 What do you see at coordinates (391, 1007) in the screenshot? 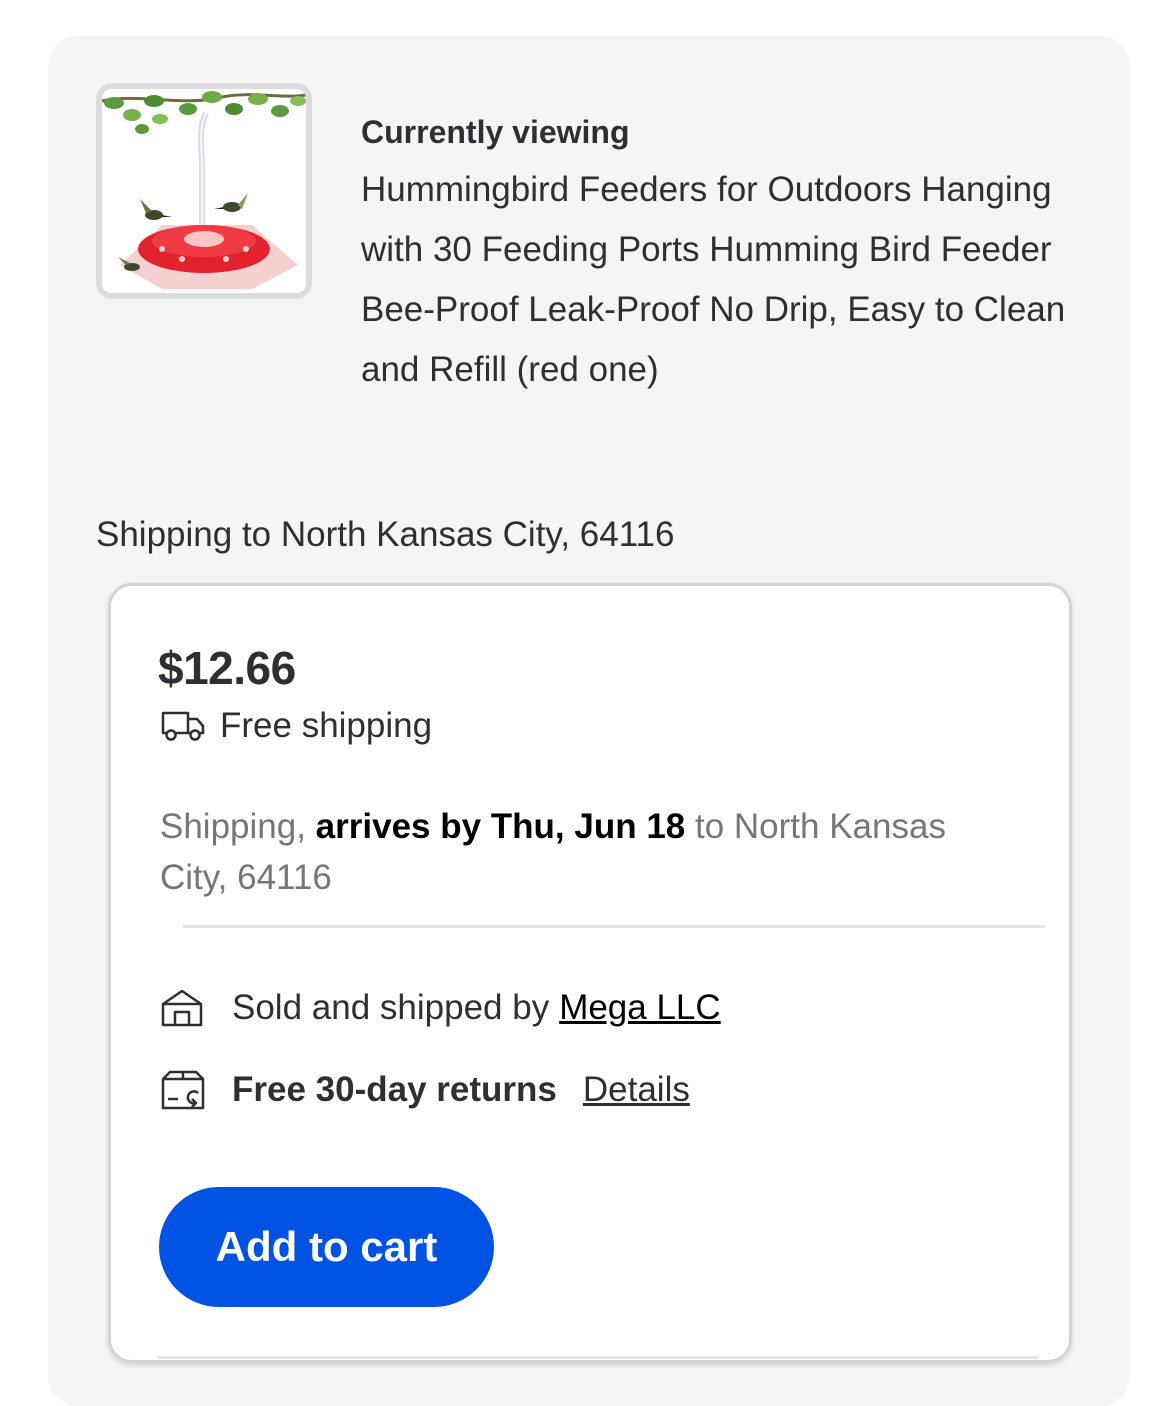
I see `sold-by-label: Sold and shipped by` at bounding box center [391, 1007].